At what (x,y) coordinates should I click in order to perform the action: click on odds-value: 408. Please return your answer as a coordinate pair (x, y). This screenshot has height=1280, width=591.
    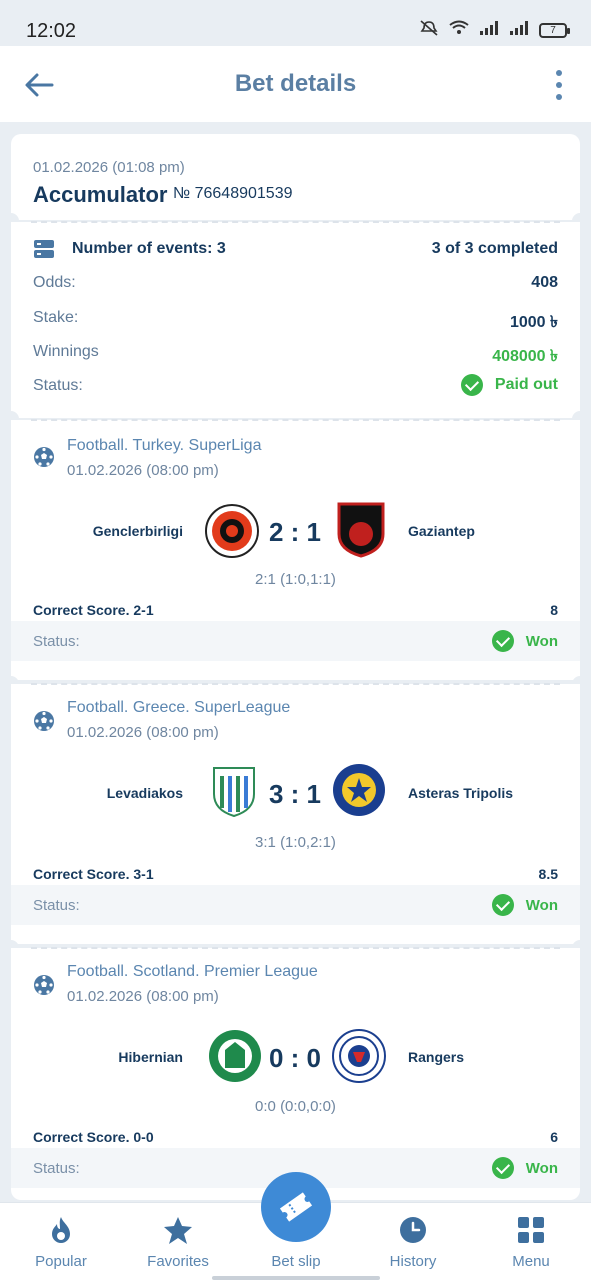
    Looking at the image, I should click on (544, 282).